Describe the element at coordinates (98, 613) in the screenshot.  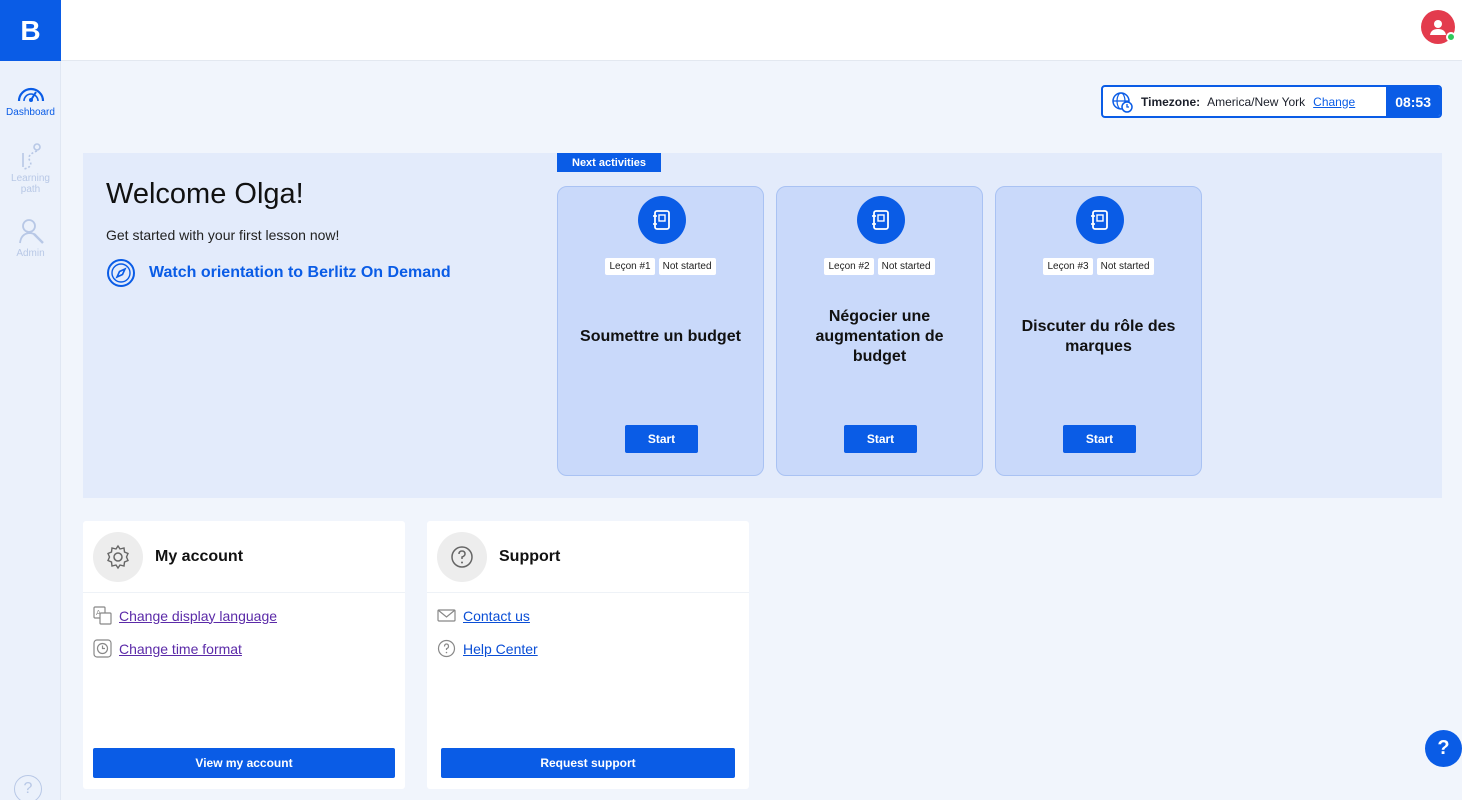
I see `svg-text: A` at that location.